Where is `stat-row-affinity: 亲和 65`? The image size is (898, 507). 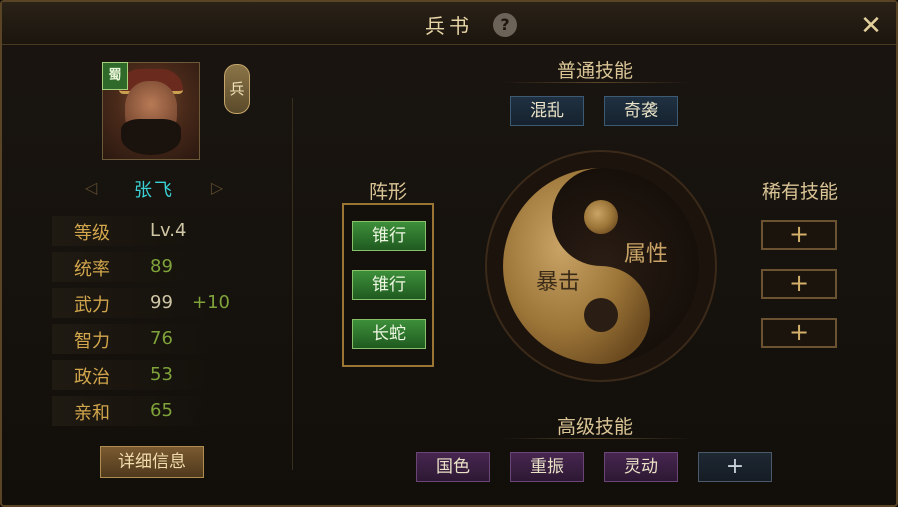 stat-row-affinity: 亲和 65 is located at coordinates (132, 411).